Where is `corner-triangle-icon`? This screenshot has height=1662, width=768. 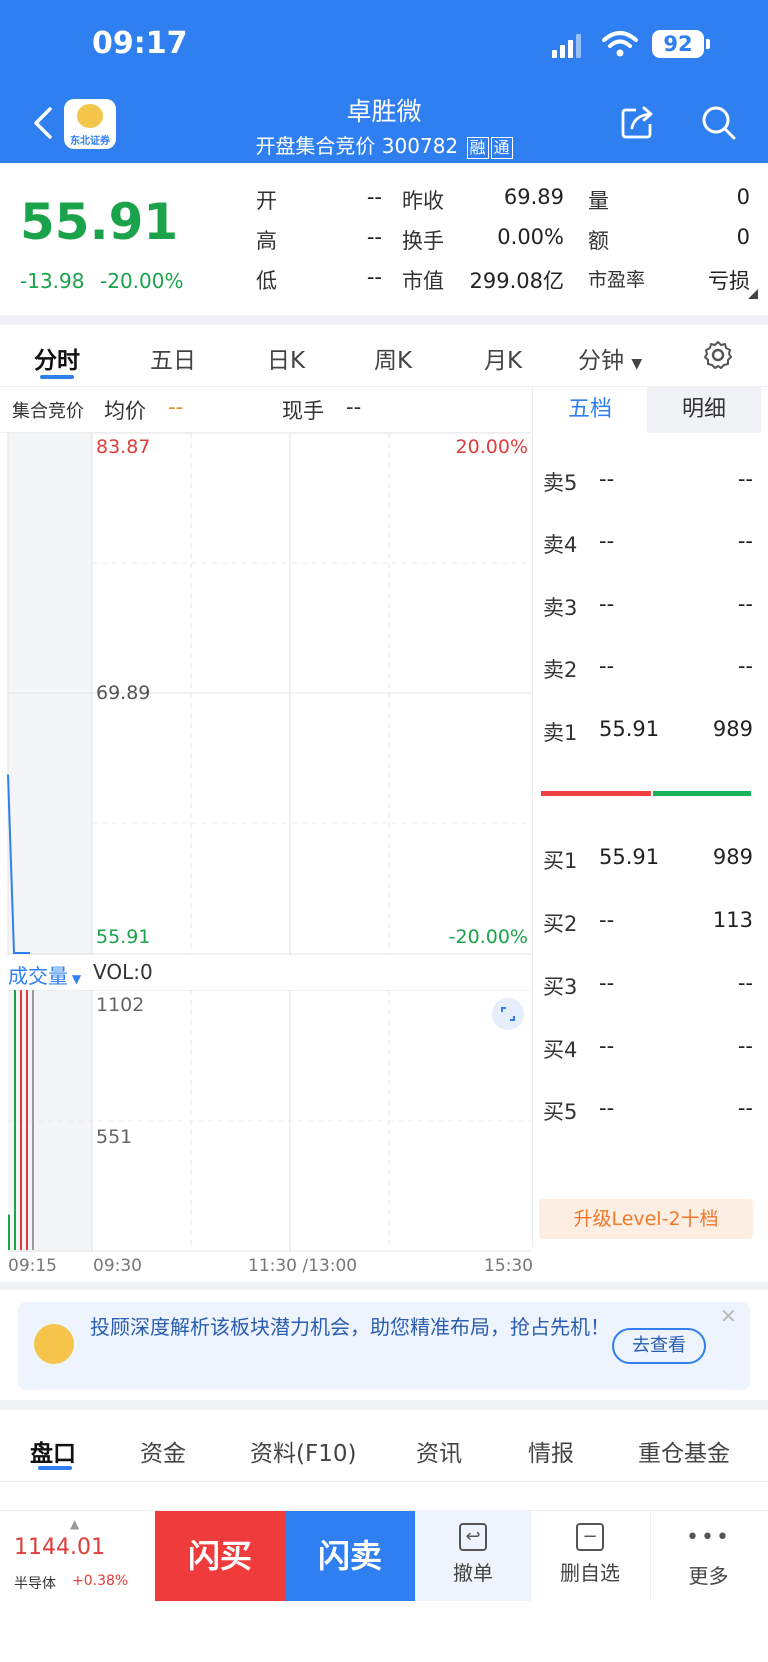 corner-triangle-icon is located at coordinates (753, 294).